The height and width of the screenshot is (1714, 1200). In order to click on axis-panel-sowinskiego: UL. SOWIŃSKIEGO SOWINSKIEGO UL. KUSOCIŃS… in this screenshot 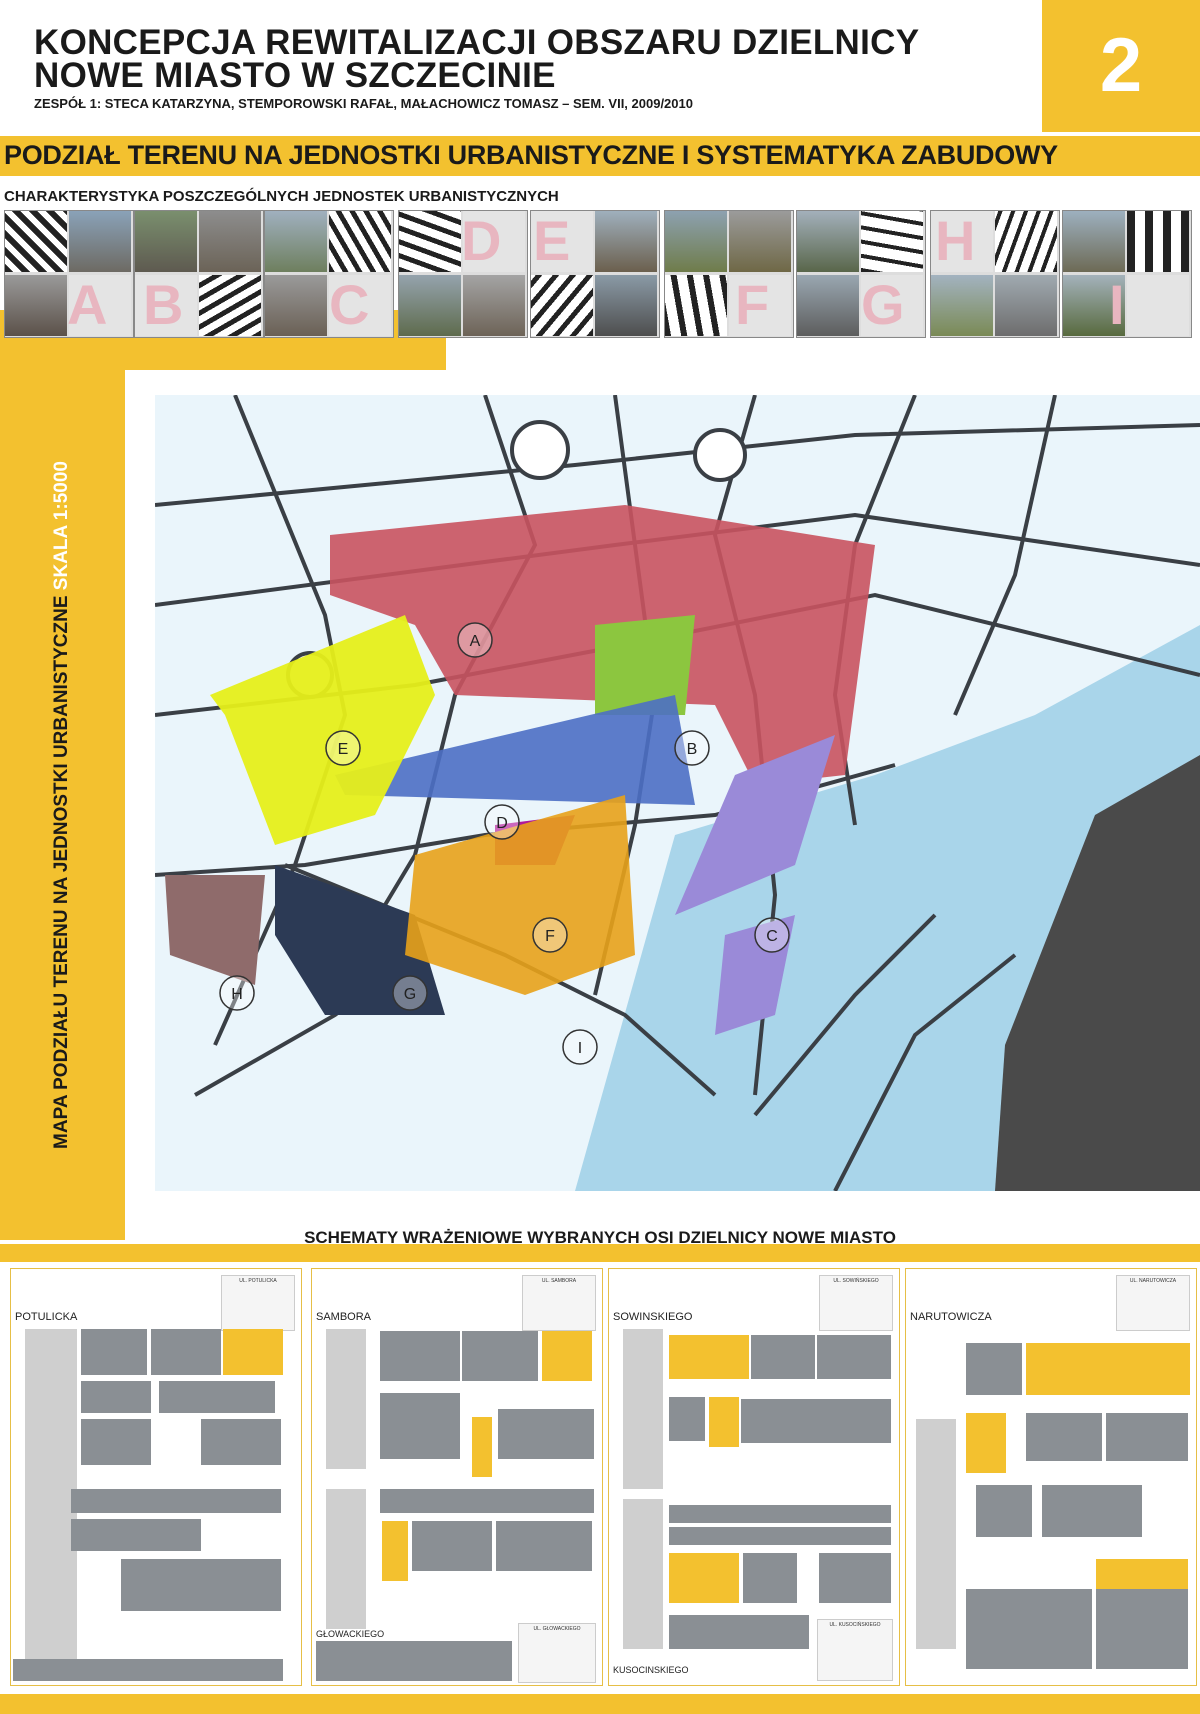, I will do `click(754, 1477)`.